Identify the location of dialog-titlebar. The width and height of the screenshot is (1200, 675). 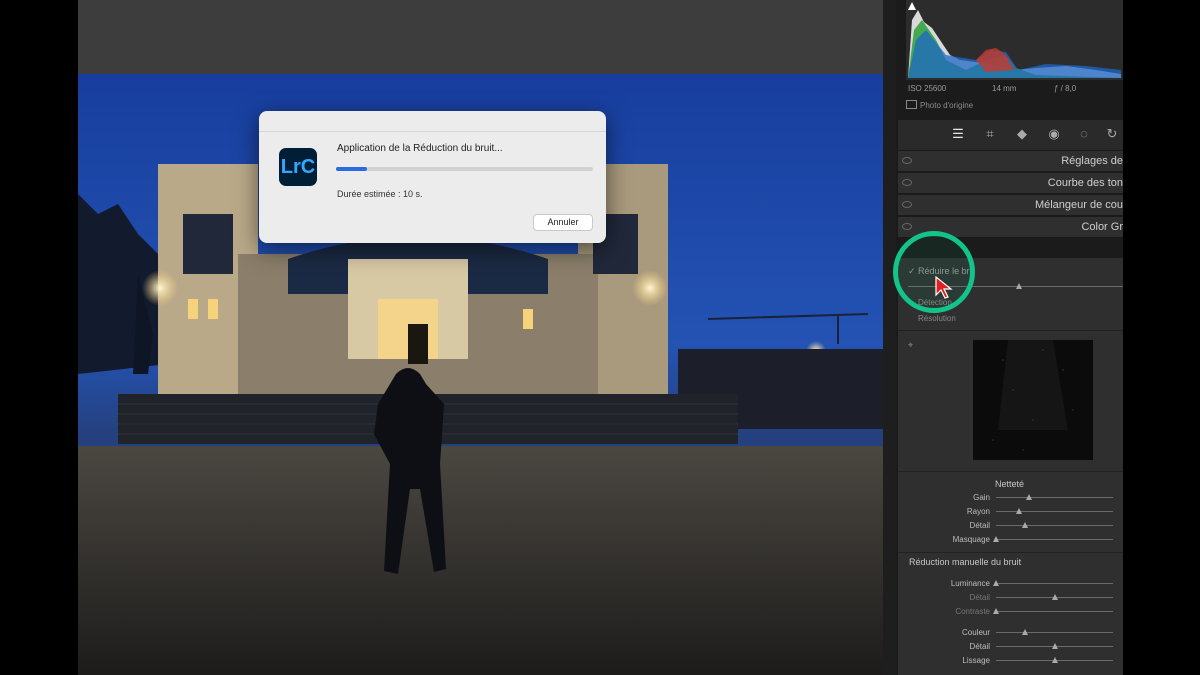
(432, 131).